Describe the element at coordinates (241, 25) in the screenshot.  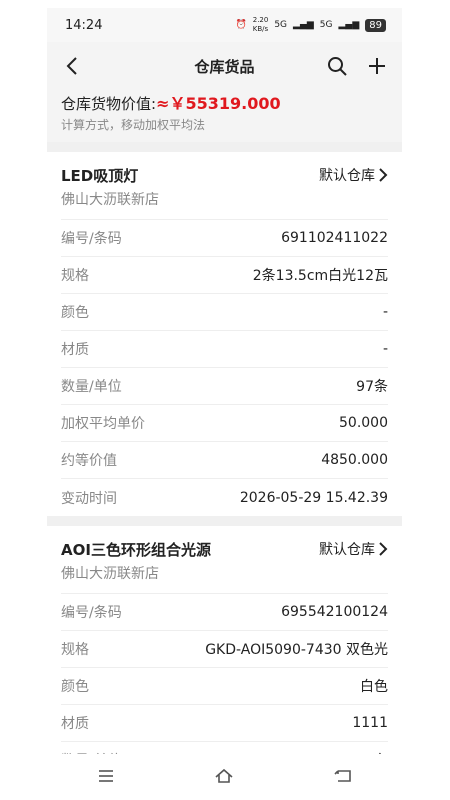
I see `alarm-icon: ⏰` at that location.